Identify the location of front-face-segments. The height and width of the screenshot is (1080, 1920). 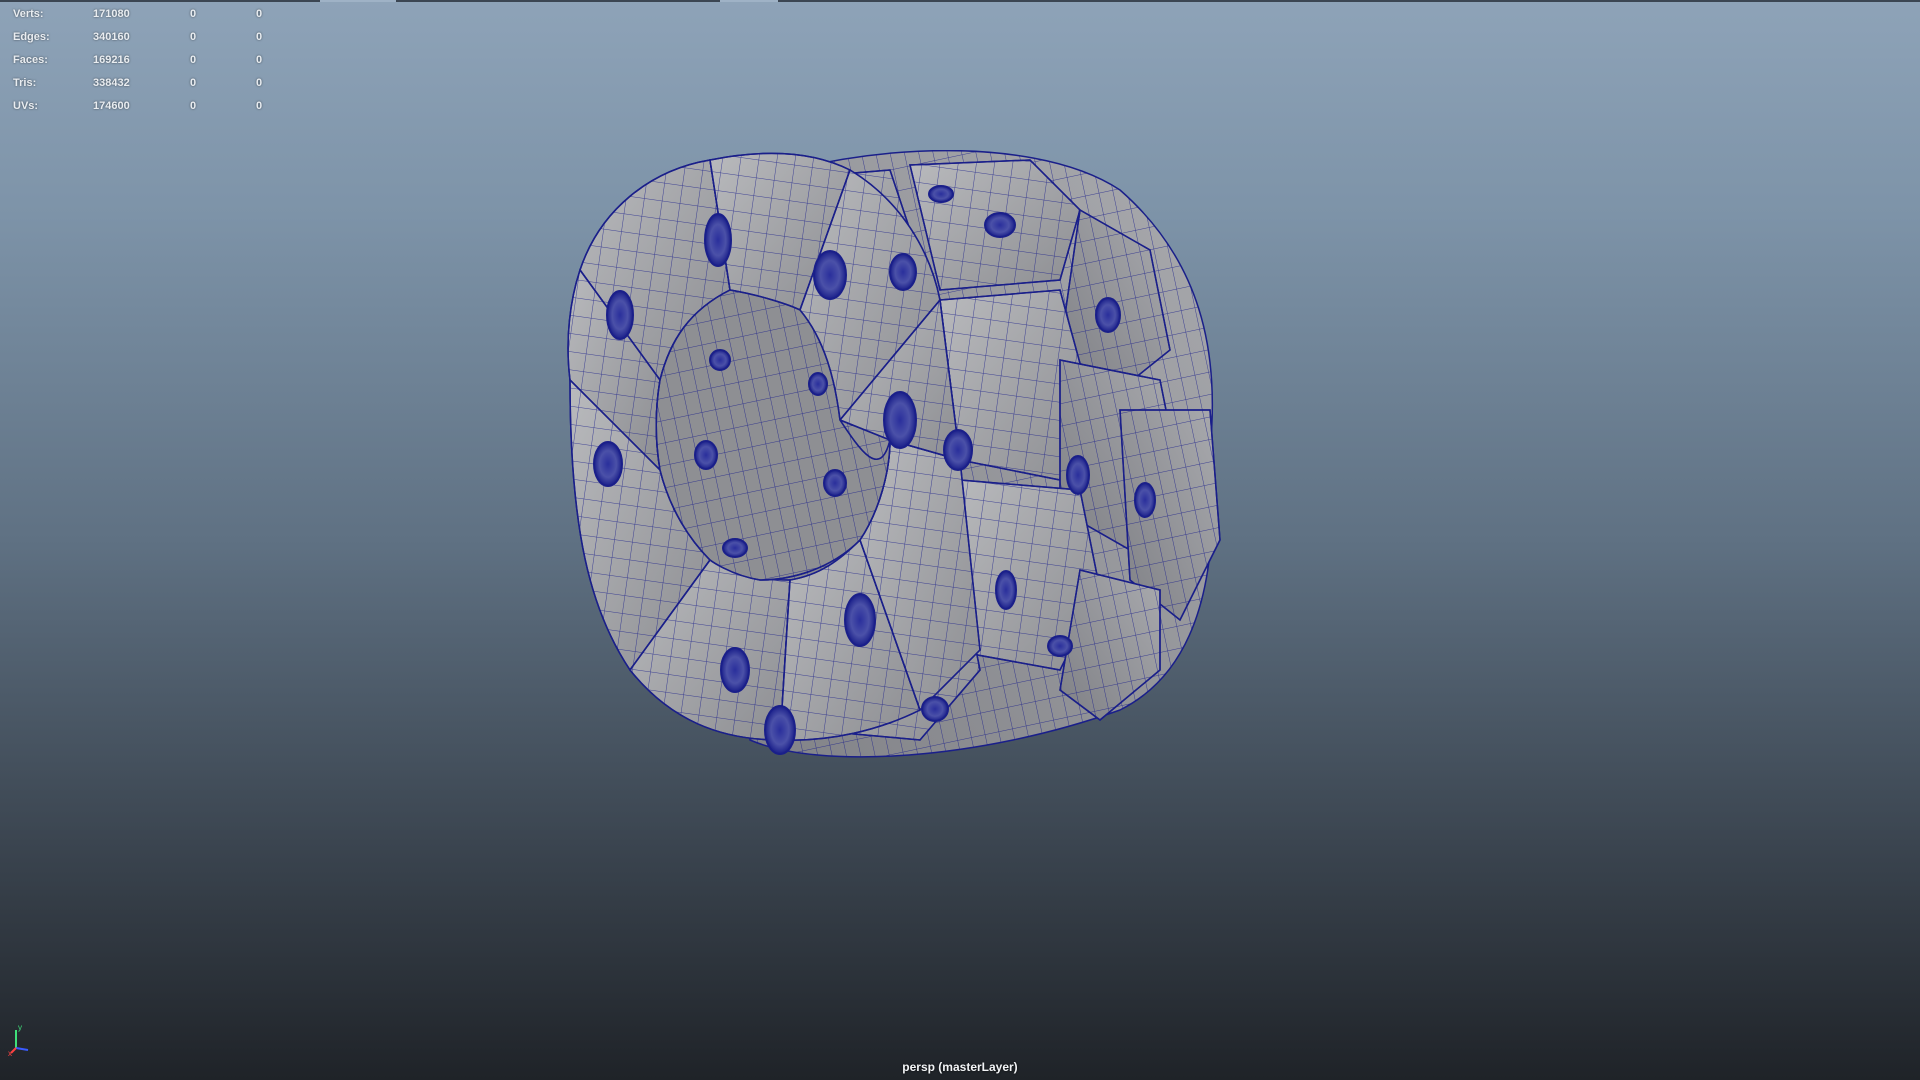
(774, 446).